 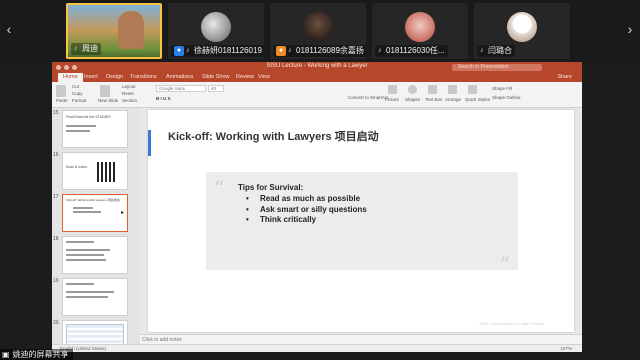 I want to click on qr-code-icon, so click(x=107, y=172).